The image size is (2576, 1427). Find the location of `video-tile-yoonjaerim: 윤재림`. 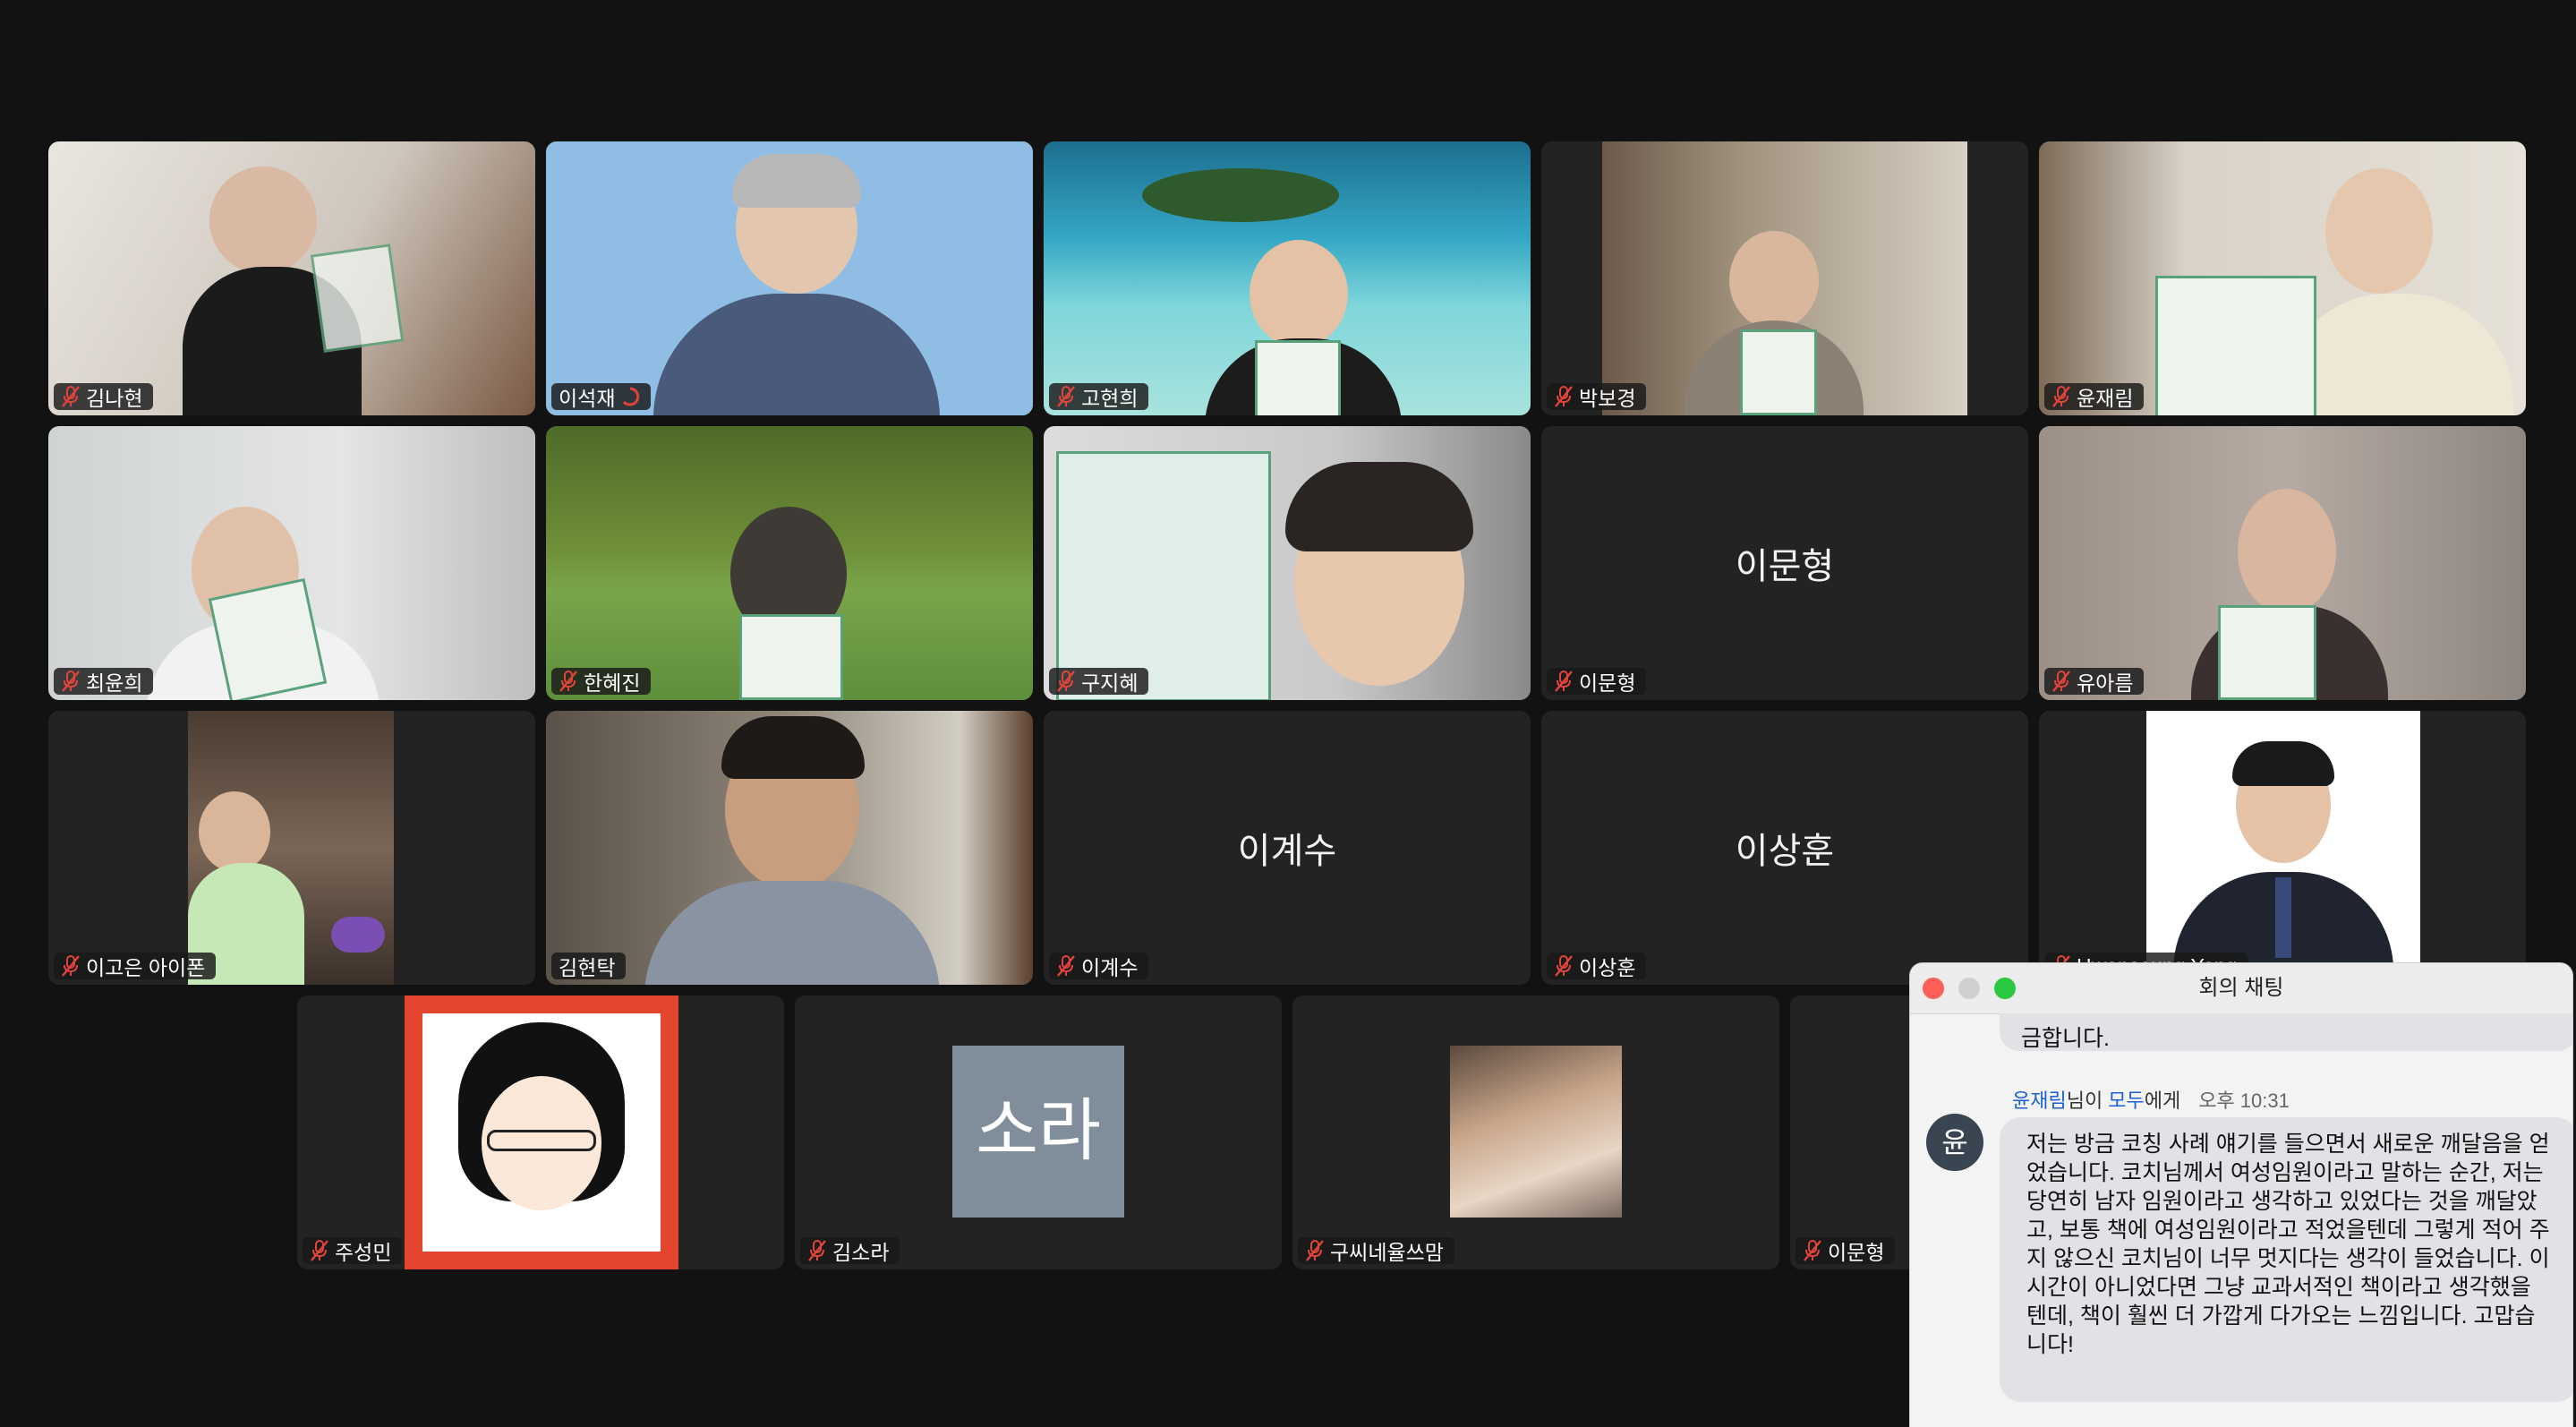

video-tile-yoonjaerim: 윤재림 is located at coordinates (2282, 278).